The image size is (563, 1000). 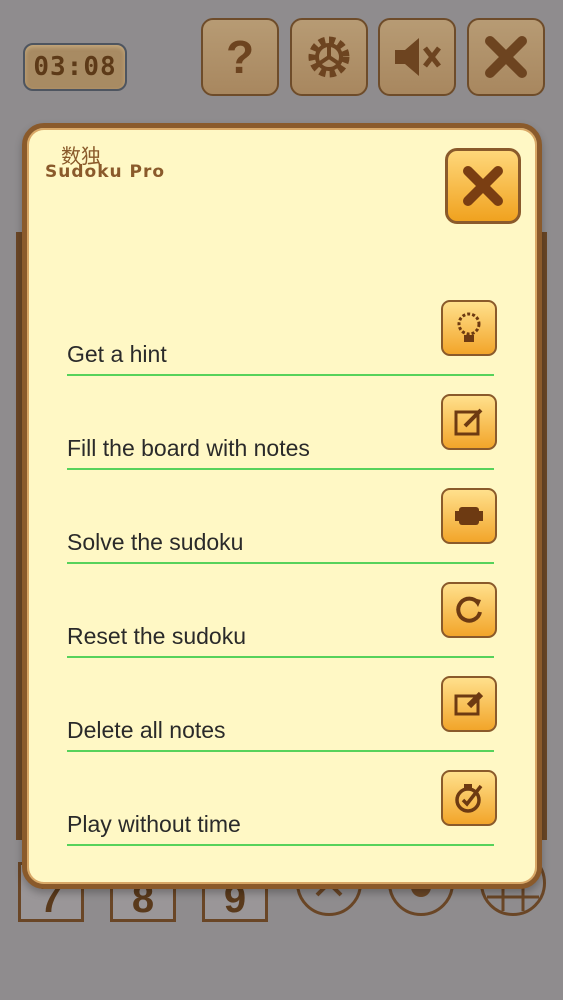 I want to click on logo-title: Sudoku Pro, so click(x=105, y=172).